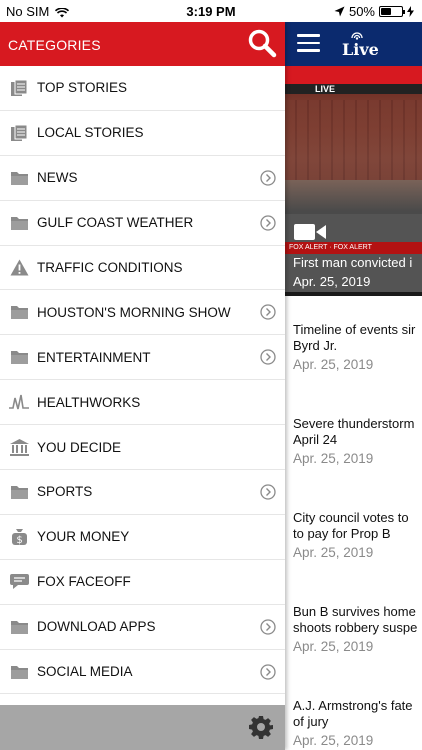  I want to click on status-right: 50%, so click(374, 11).